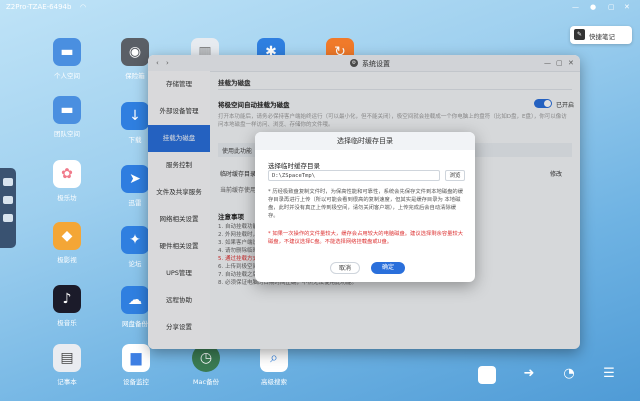 The image size is (640, 401). I want to click on app-jileyuan: ✿ 极乐坊, so click(67, 181).